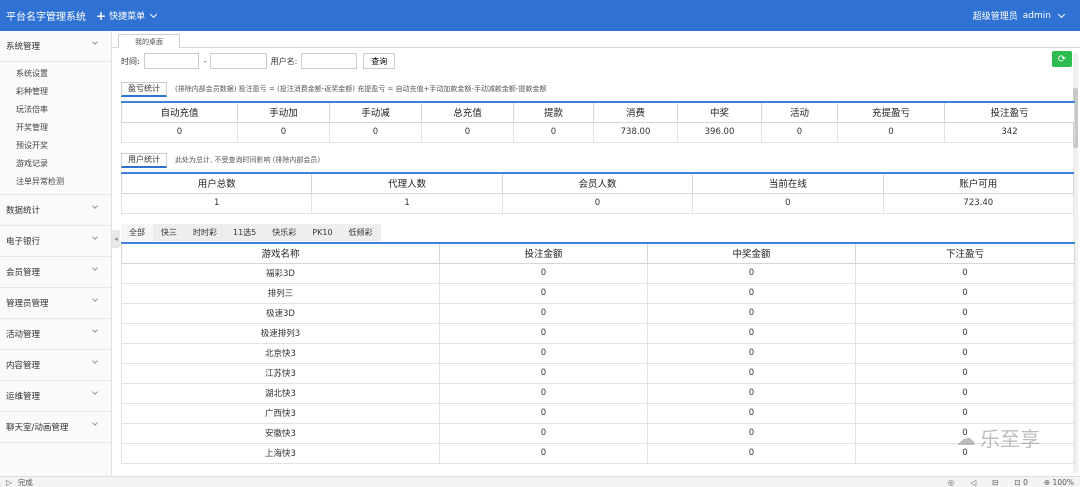  What do you see at coordinates (280, 293) in the screenshot?
I see `games-cell: 排列三` at bounding box center [280, 293].